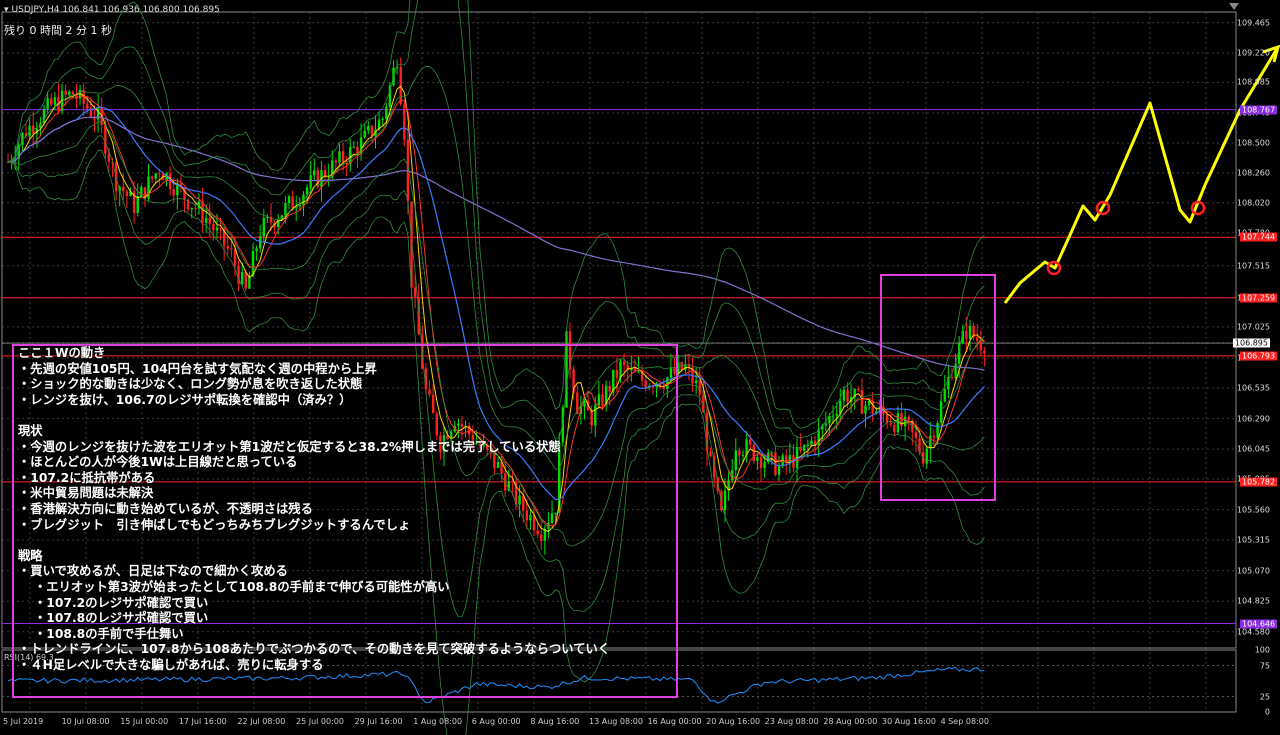  Describe the element at coordinates (1259, 624) in the screenshot. I see `level-badge: 104.646` at that location.